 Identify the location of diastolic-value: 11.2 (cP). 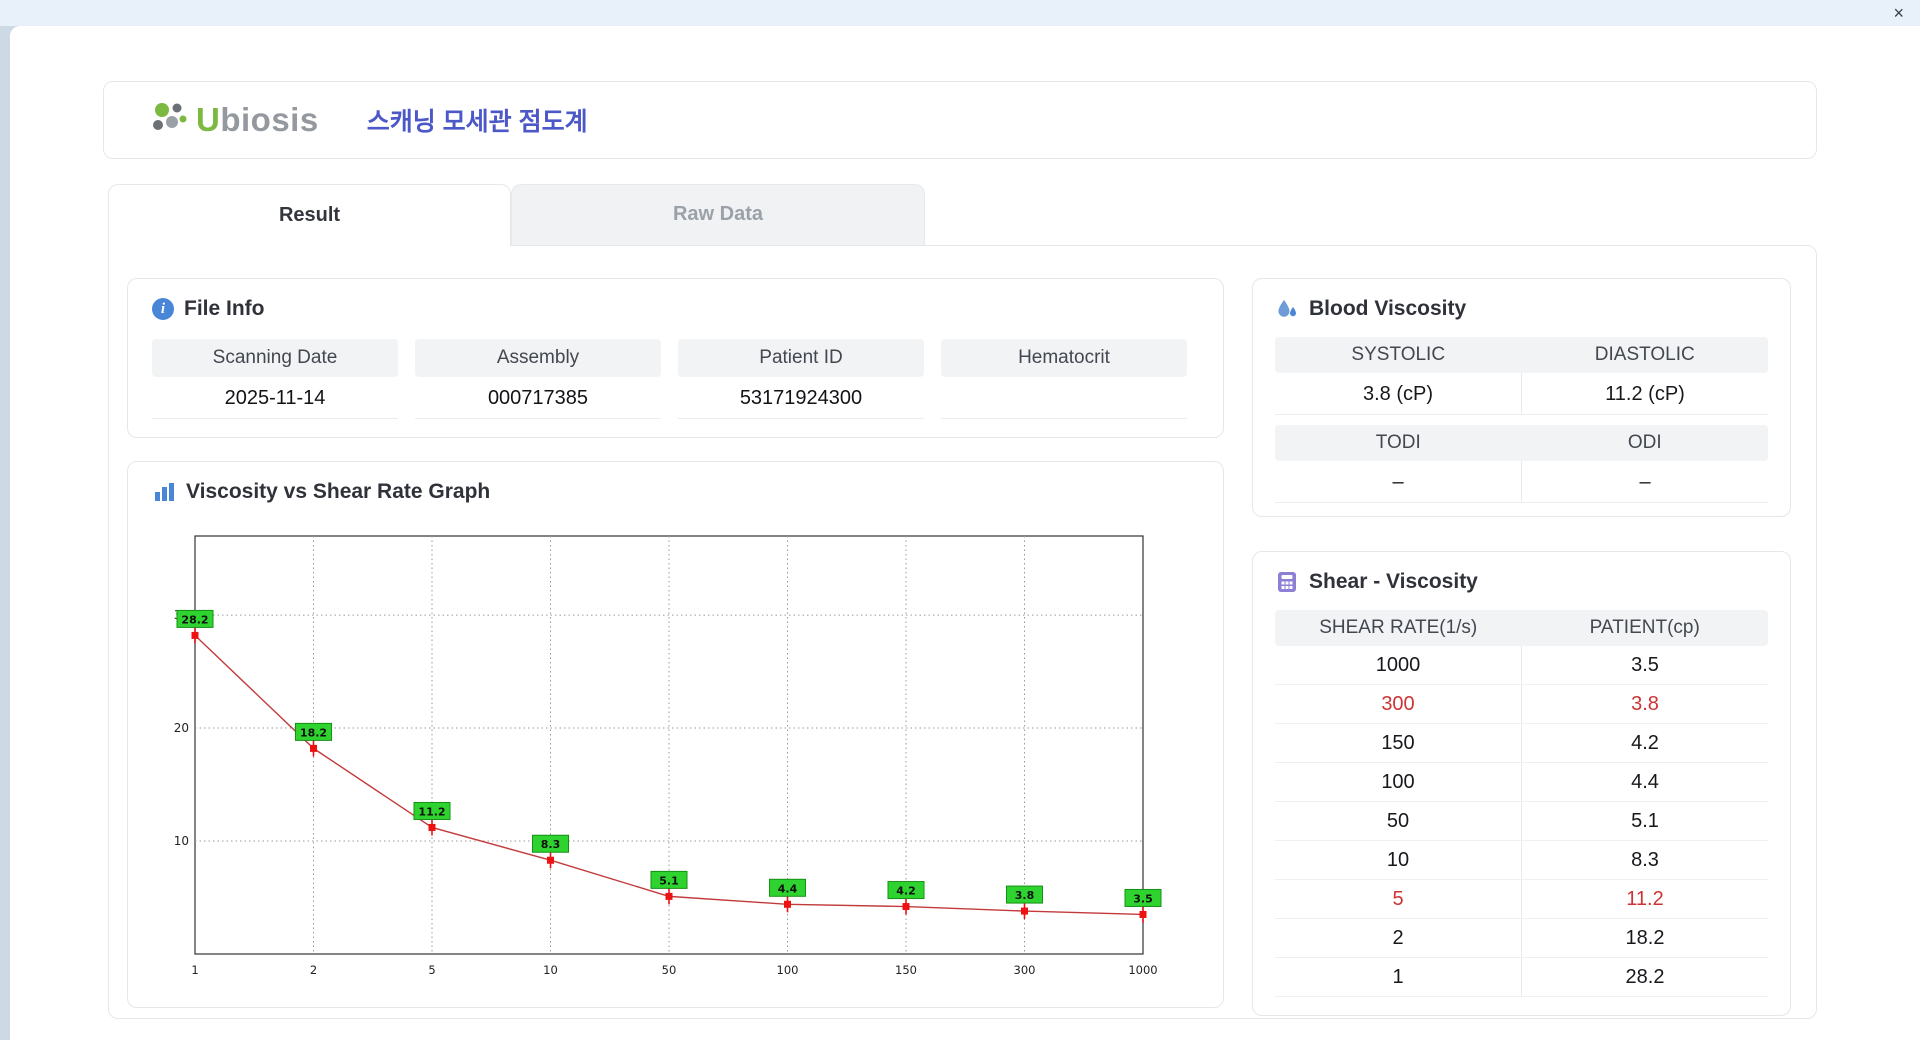
(1644, 393).